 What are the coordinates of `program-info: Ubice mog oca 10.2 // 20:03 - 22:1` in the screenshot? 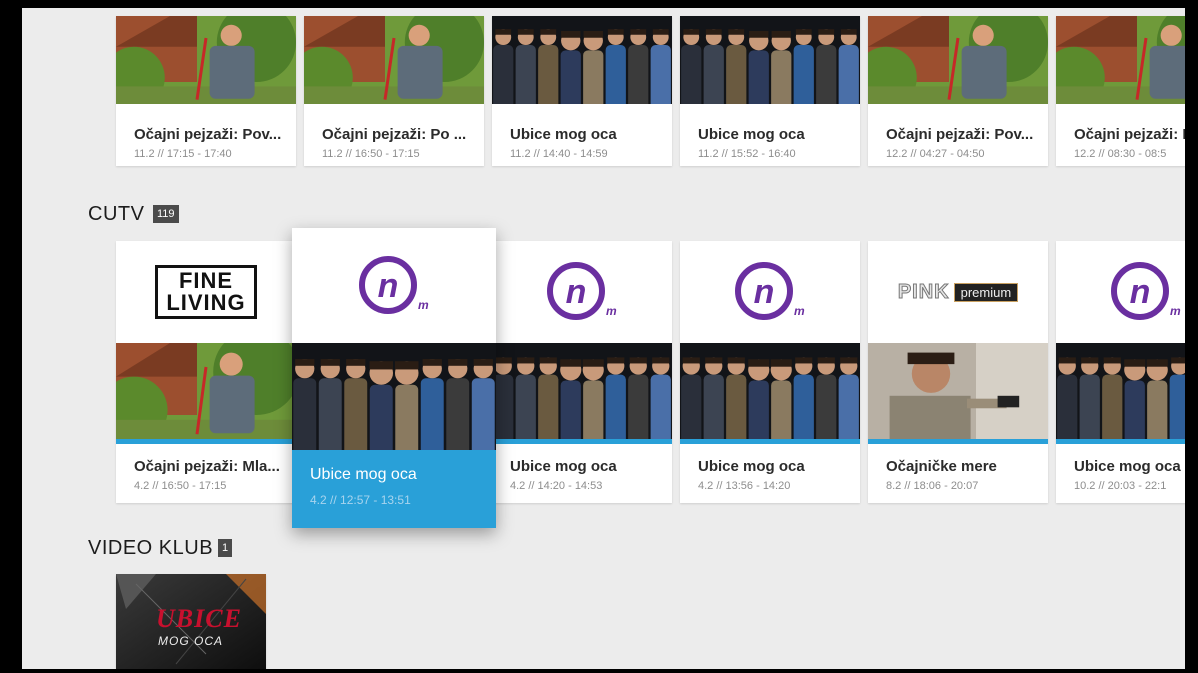 It's located at (1120, 473).